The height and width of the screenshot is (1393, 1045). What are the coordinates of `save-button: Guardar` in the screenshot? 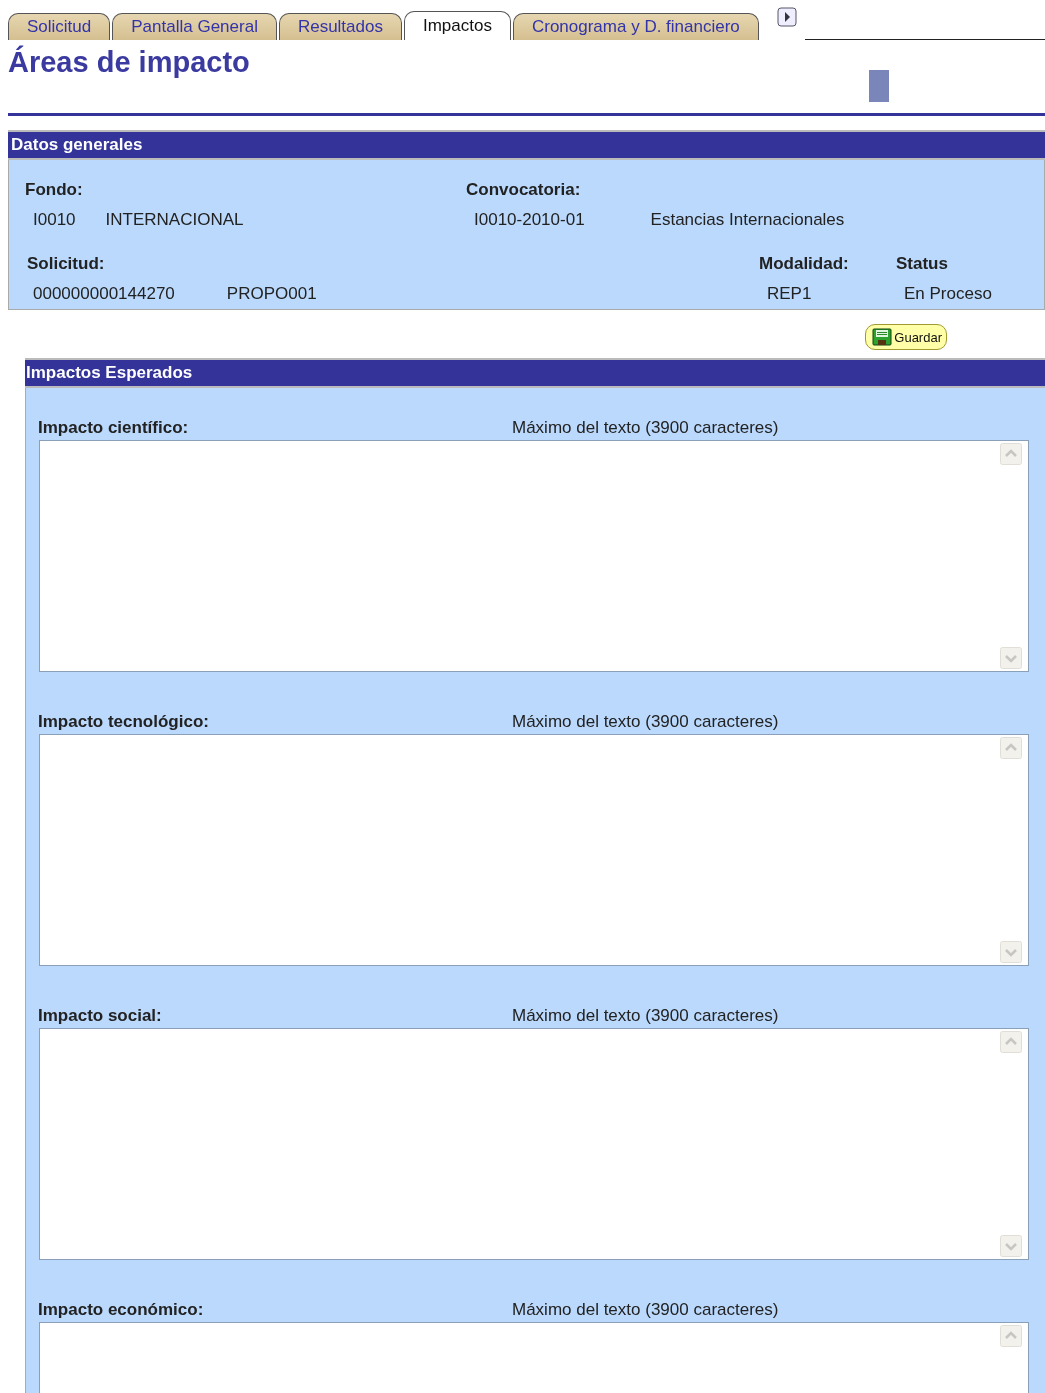 It's located at (906, 337).